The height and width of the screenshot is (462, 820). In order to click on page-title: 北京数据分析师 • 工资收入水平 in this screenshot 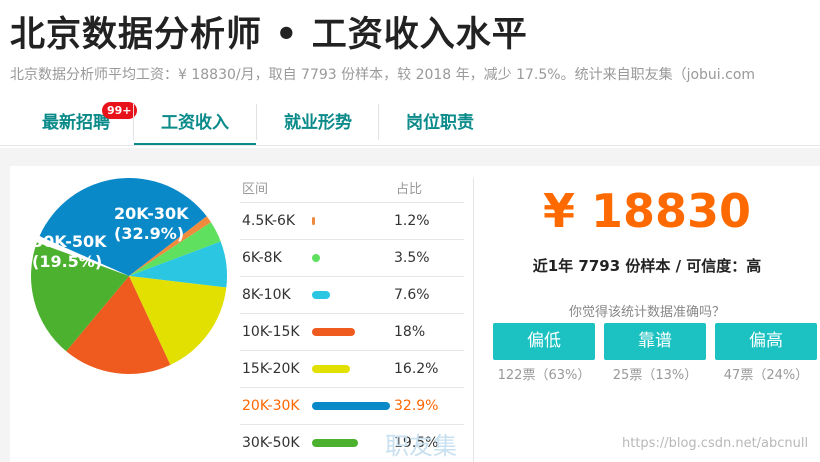, I will do `click(269, 35)`.